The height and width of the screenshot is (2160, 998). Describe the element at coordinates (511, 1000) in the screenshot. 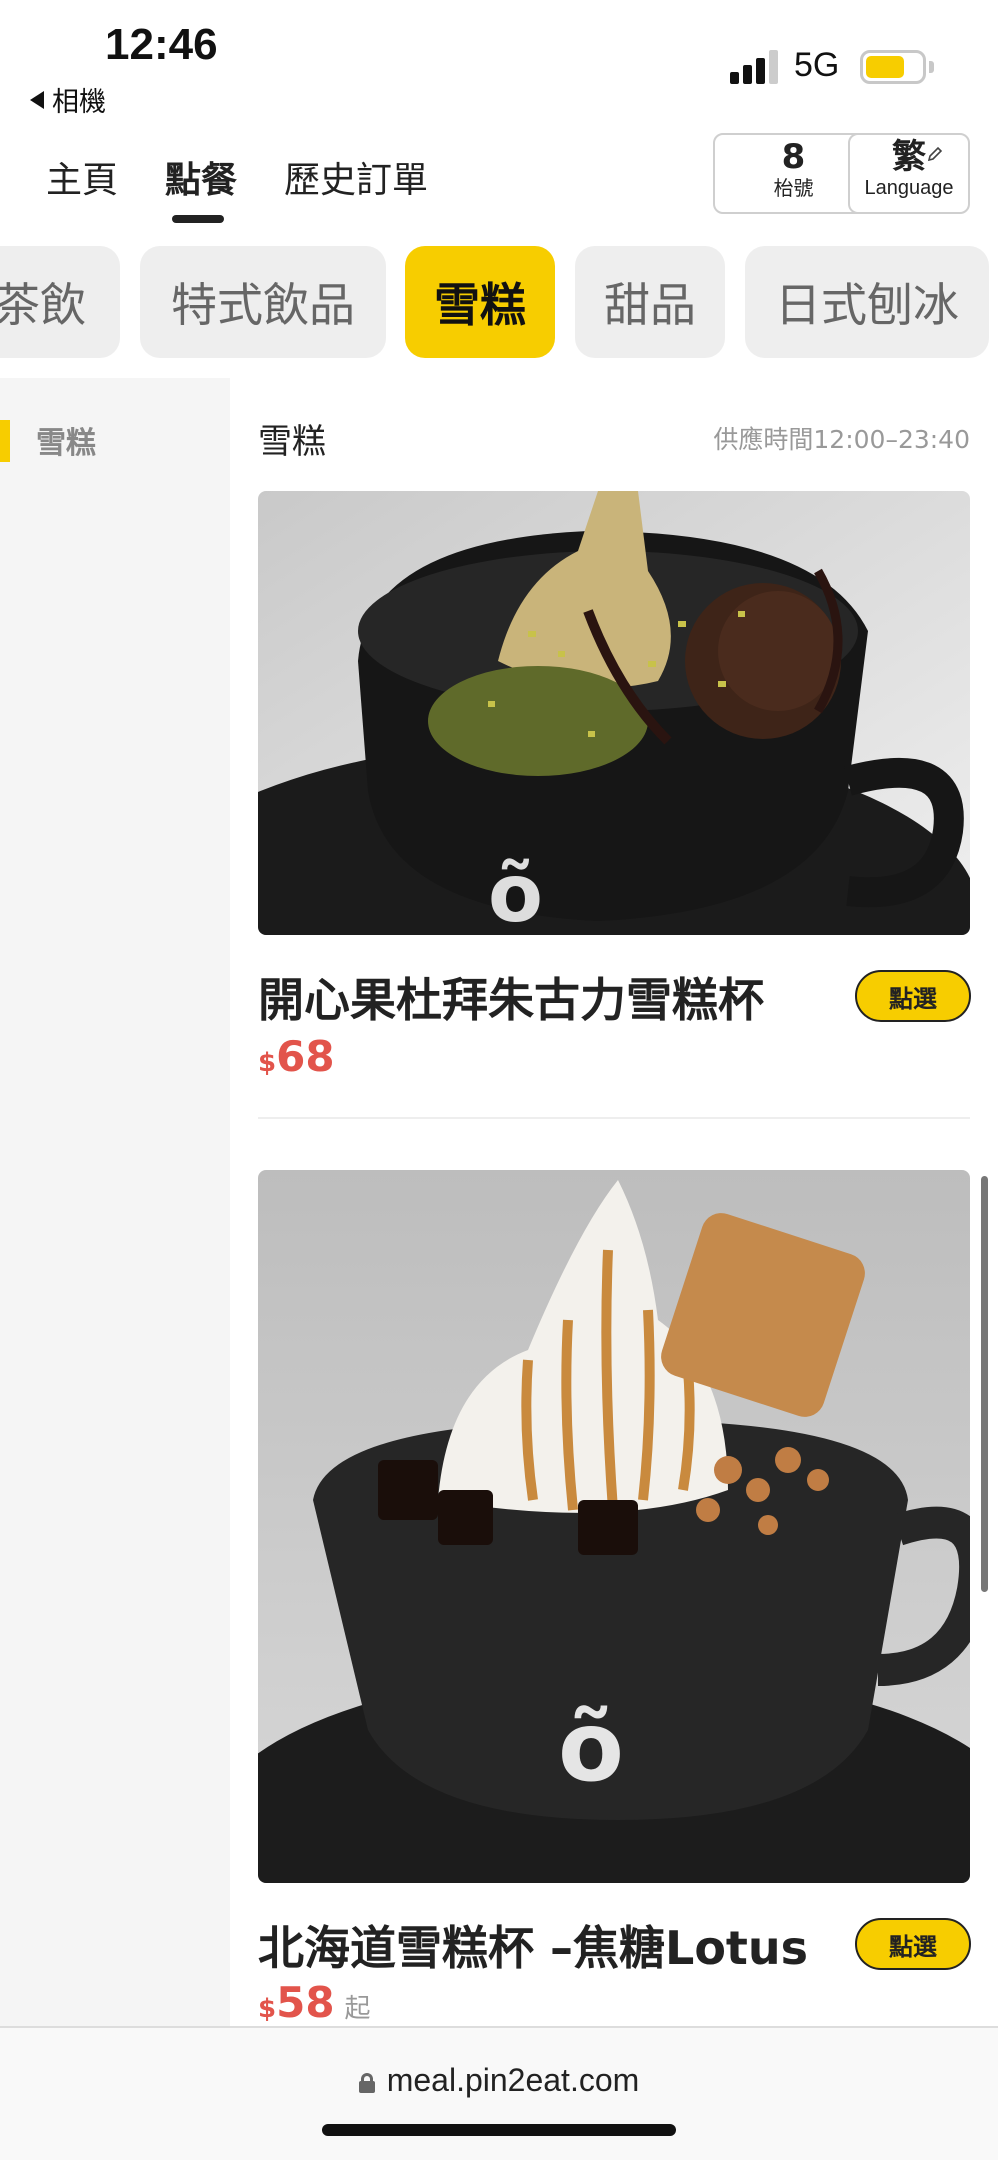

I see `product-name: 開心果杜拜朱古力雪糕杯` at that location.